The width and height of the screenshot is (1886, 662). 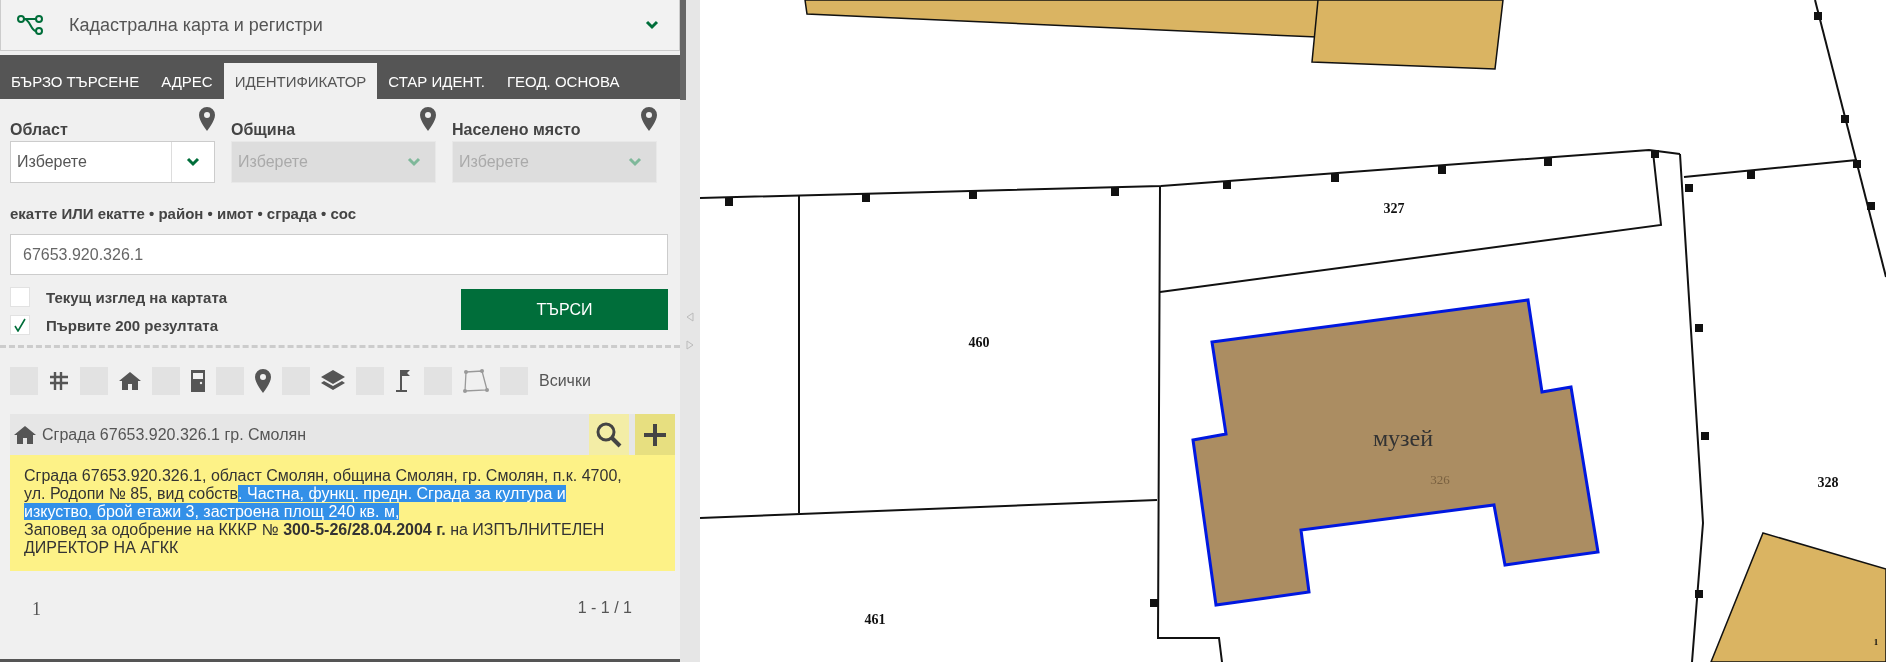 What do you see at coordinates (174, 434) in the screenshot?
I see `result-title: Сграда 67653.920.326.1 гр. Смолян` at bounding box center [174, 434].